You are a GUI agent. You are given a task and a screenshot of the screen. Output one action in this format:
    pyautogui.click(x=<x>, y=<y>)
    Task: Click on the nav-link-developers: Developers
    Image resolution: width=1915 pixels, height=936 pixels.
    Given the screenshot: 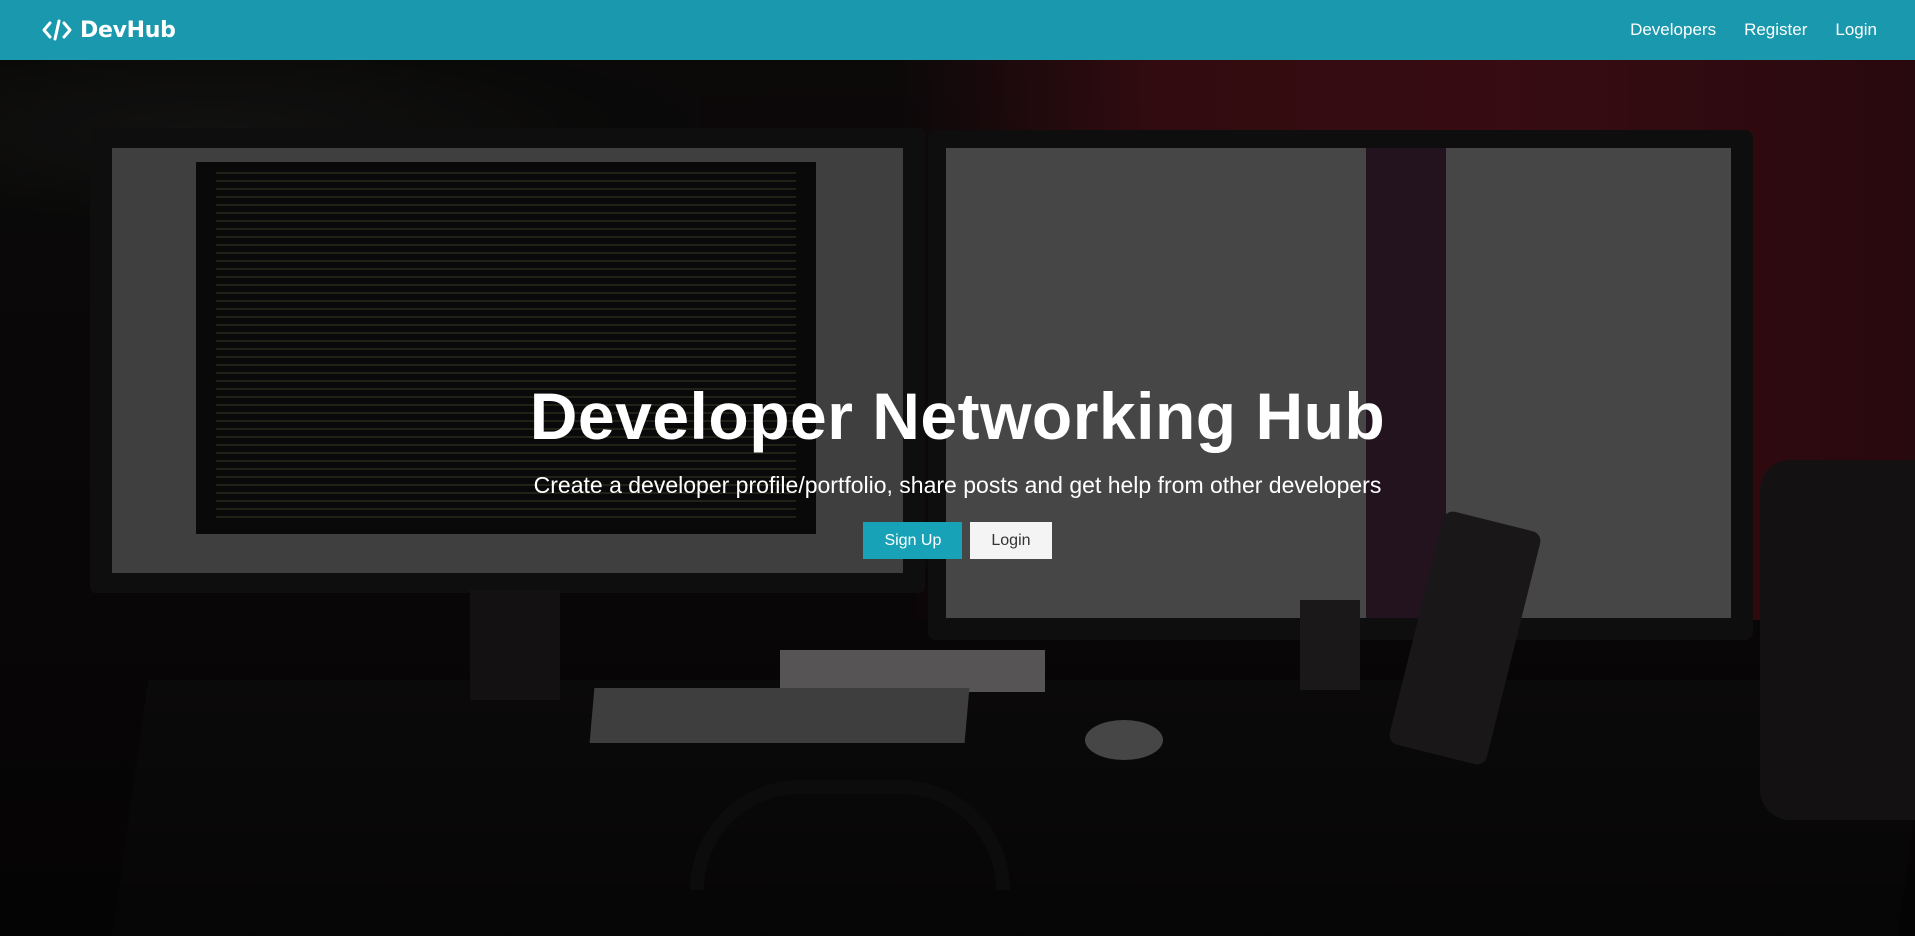 What is the action you would take?
    pyautogui.click(x=1673, y=30)
    